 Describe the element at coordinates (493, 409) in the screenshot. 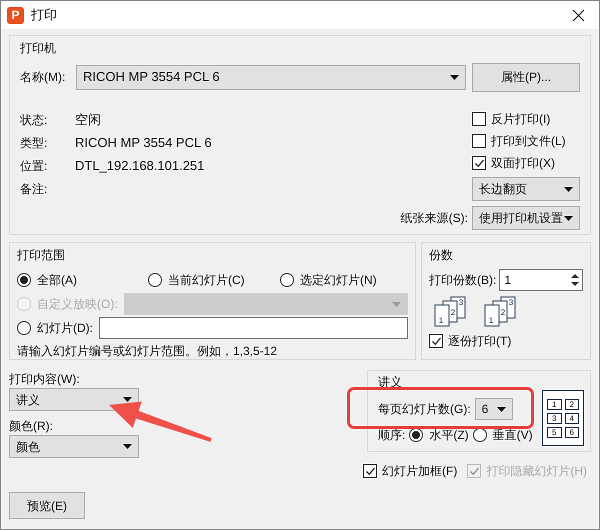

I see `per-page-dropdown: 6` at that location.